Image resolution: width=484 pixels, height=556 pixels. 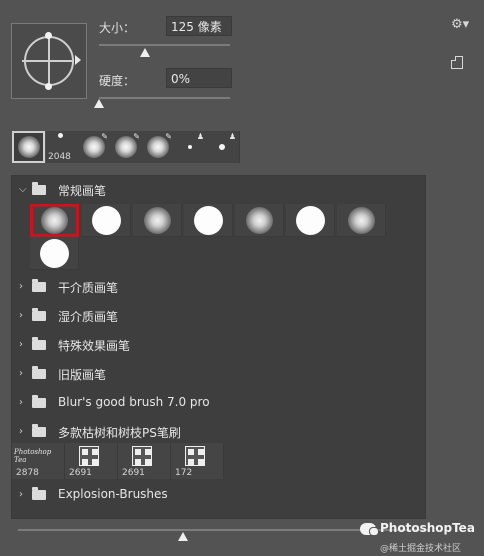 I want to click on recent-brush-soft, so click(x=28, y=147).